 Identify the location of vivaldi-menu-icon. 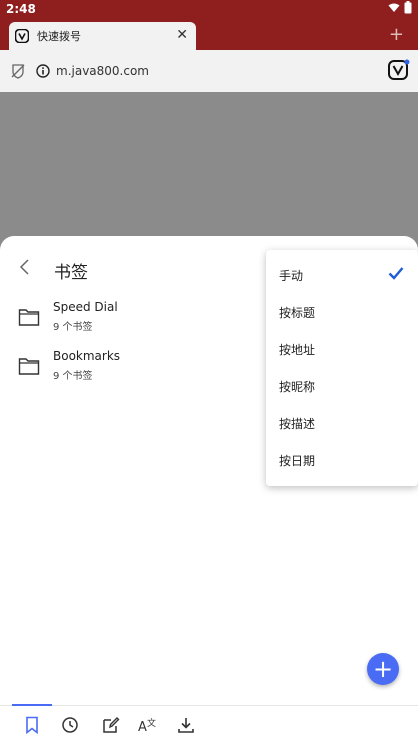
(399, 70).